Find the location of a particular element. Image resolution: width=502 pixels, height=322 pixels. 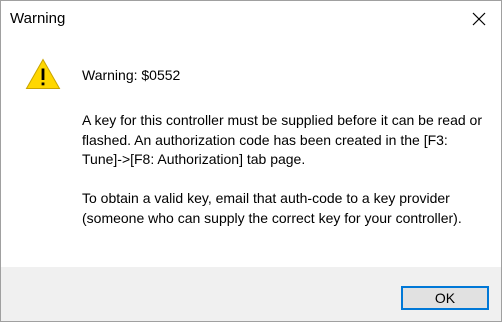

close-icon is located at coordinates (479, 19).